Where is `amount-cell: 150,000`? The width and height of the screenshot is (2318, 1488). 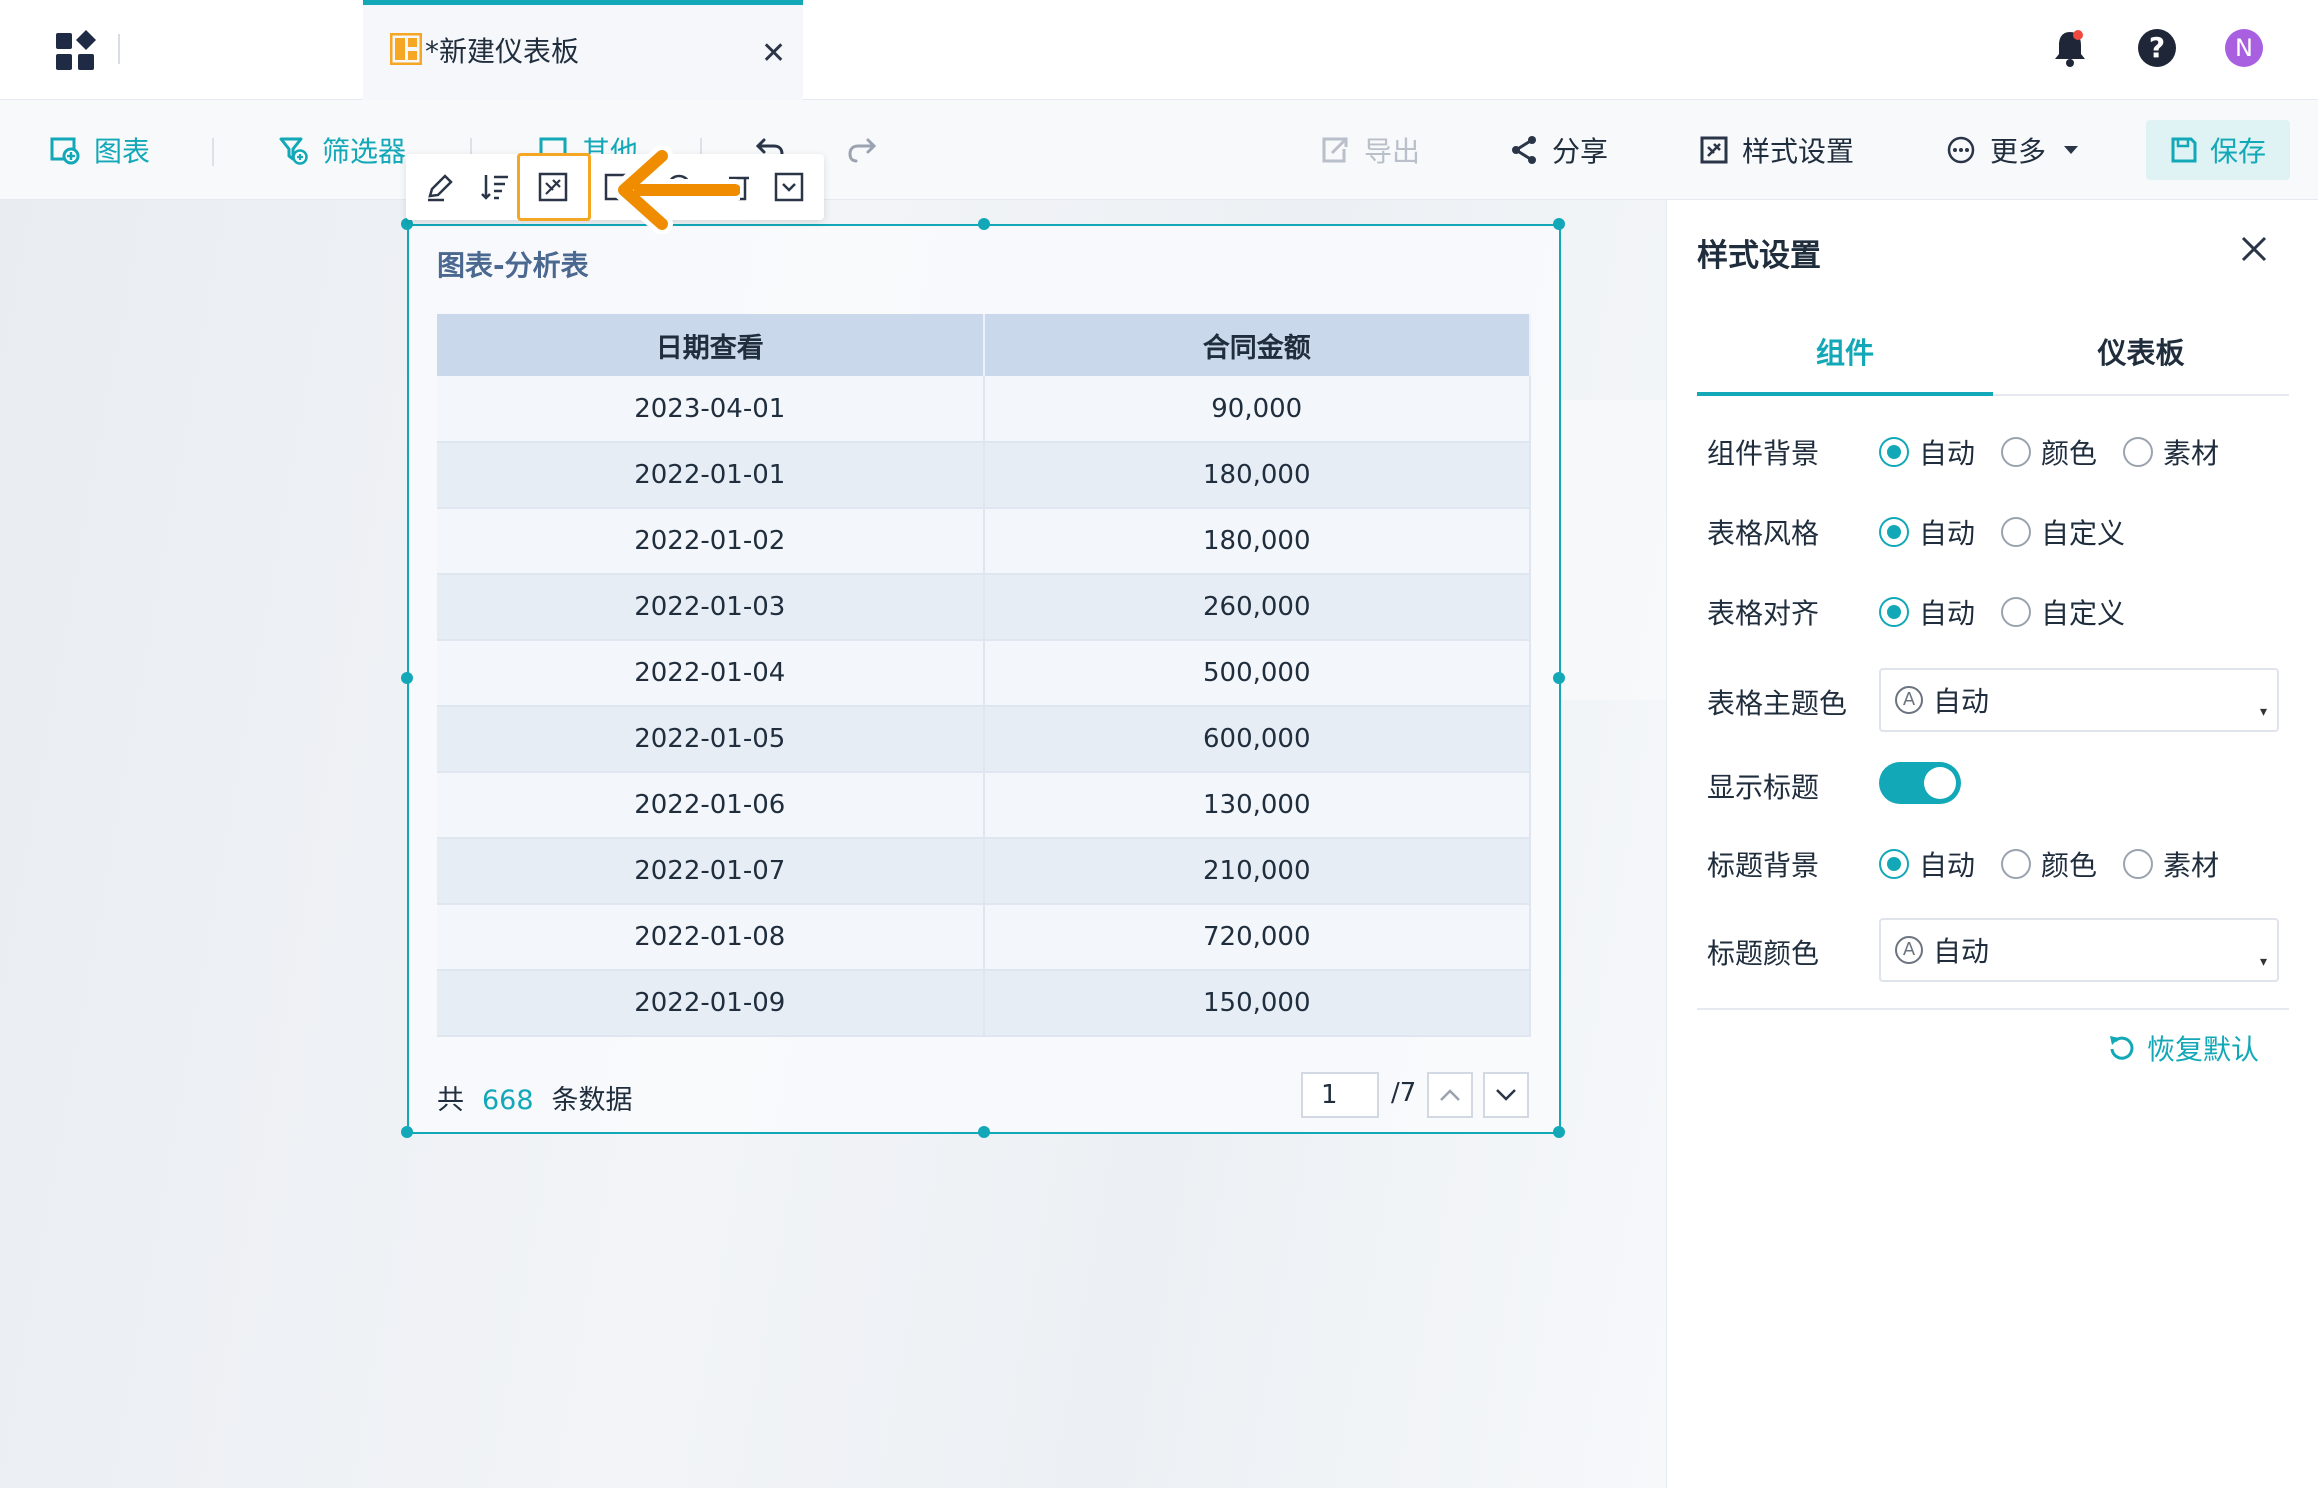
amount-cell: 150,000 is located at coordinates (1257, 1003).